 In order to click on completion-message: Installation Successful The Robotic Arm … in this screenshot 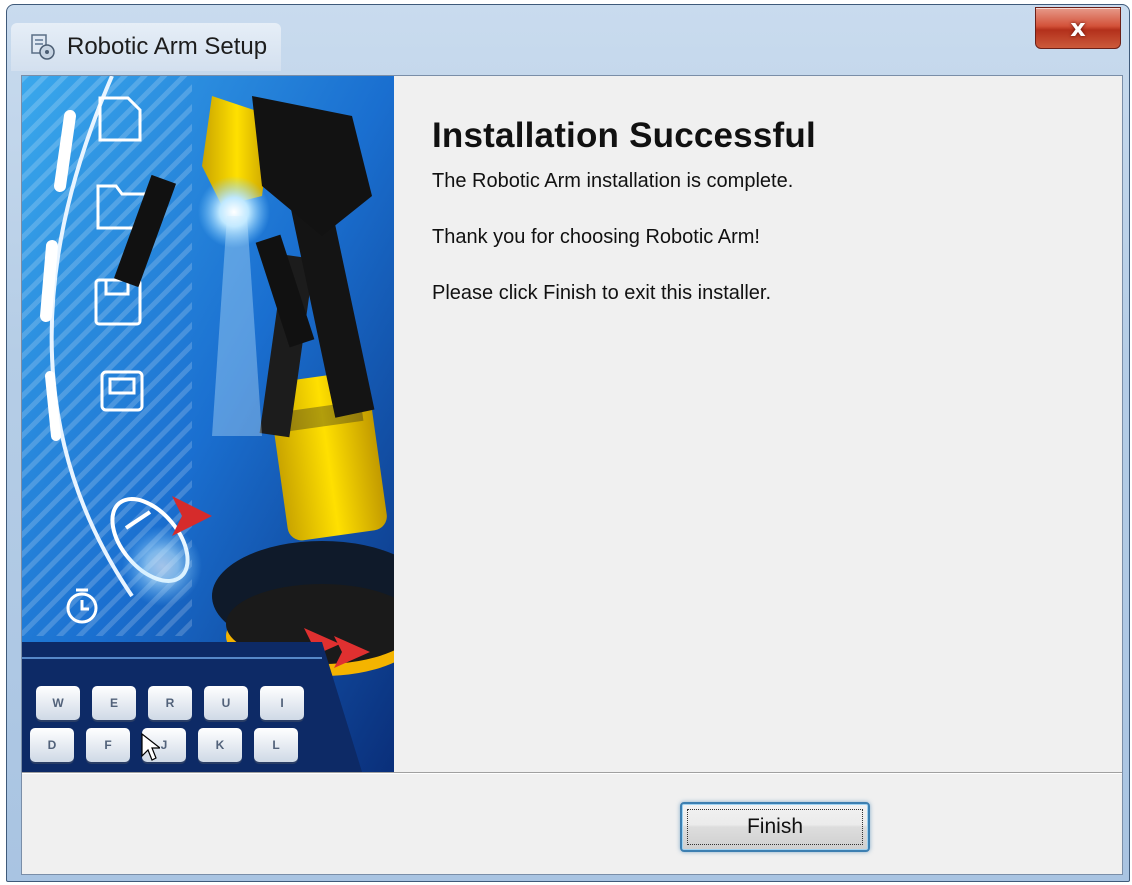, I will do `click(767, 227)`.